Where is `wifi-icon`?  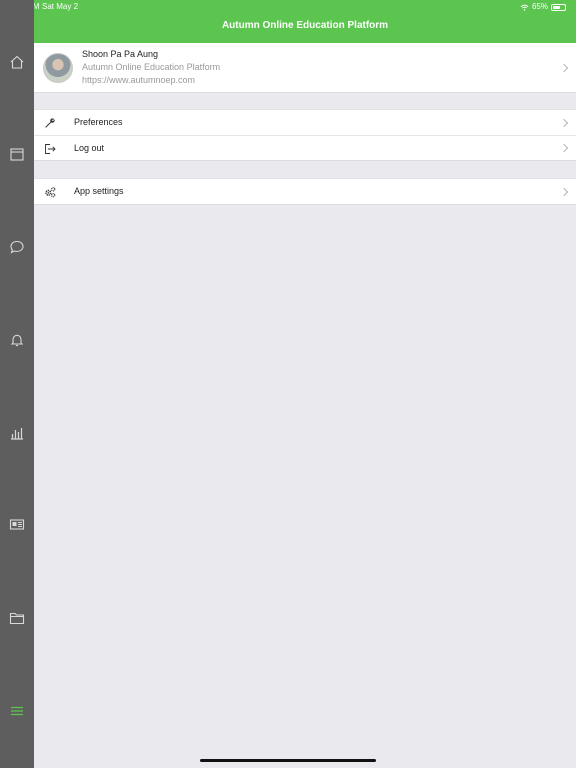
wifi-icon is located at coordinates (524, 7).